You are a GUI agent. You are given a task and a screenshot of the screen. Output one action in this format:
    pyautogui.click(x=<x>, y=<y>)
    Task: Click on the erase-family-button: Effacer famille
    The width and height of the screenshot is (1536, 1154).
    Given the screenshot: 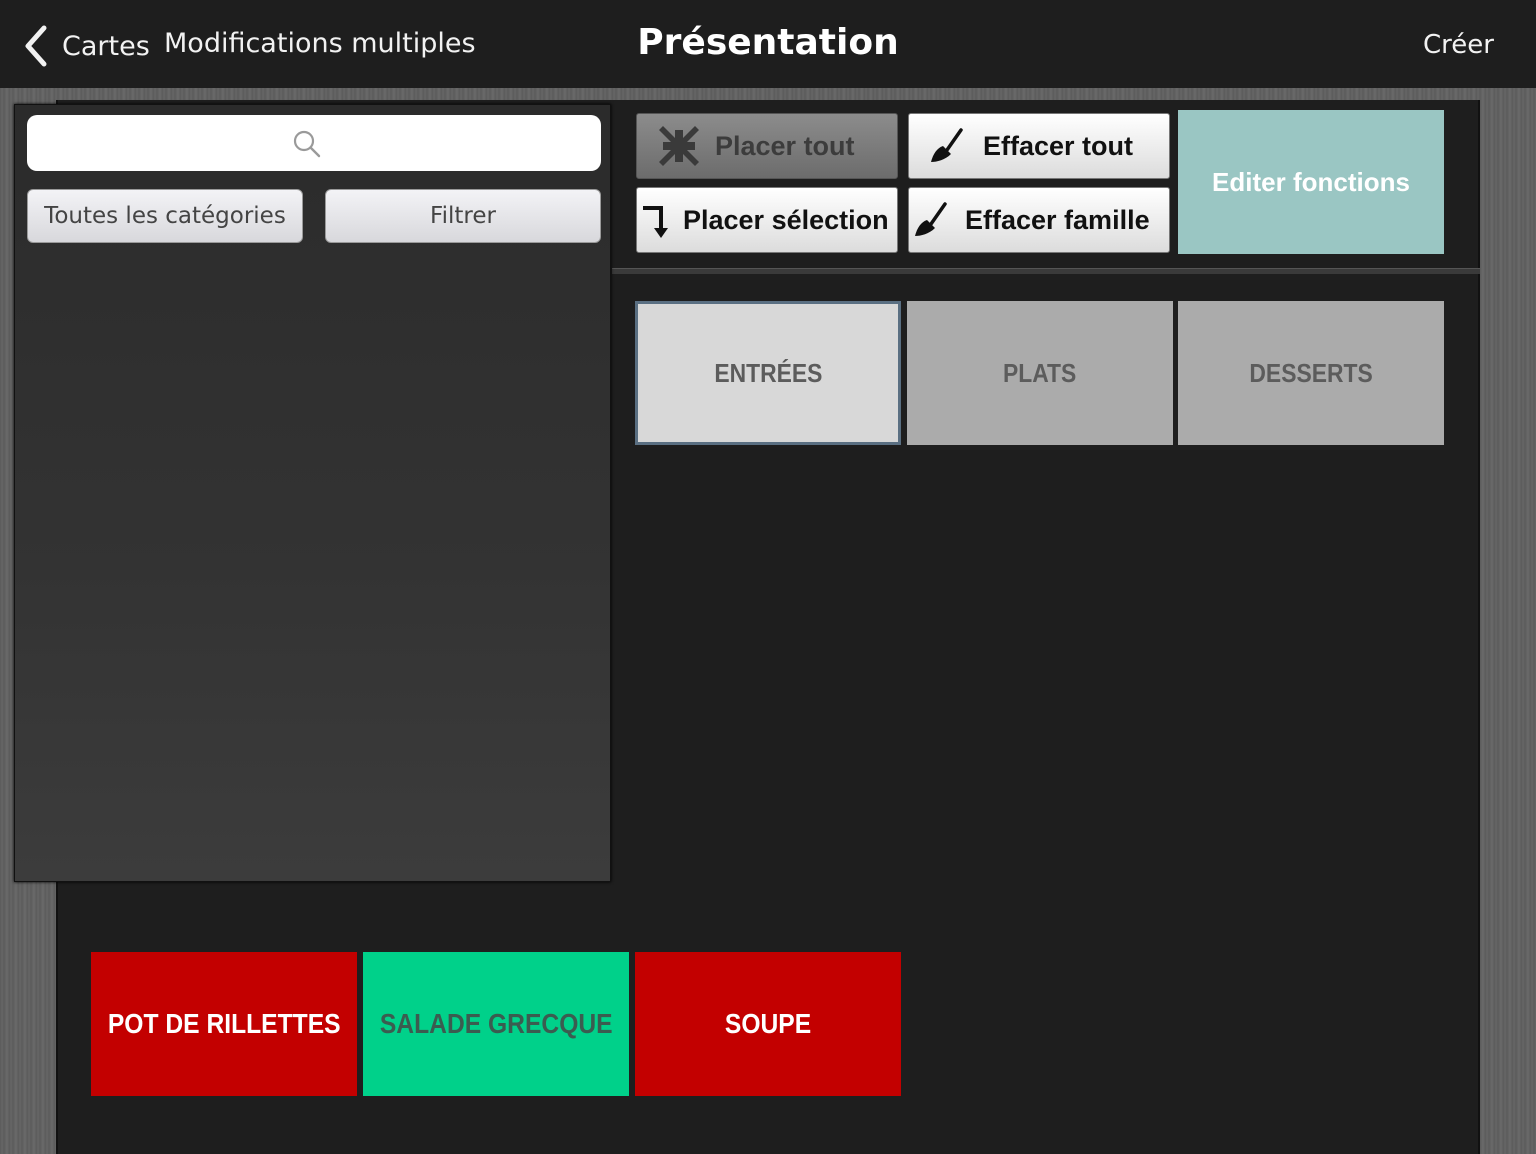 What is the action you would take?
    pyautogui.click(x=1039, y=220)
    